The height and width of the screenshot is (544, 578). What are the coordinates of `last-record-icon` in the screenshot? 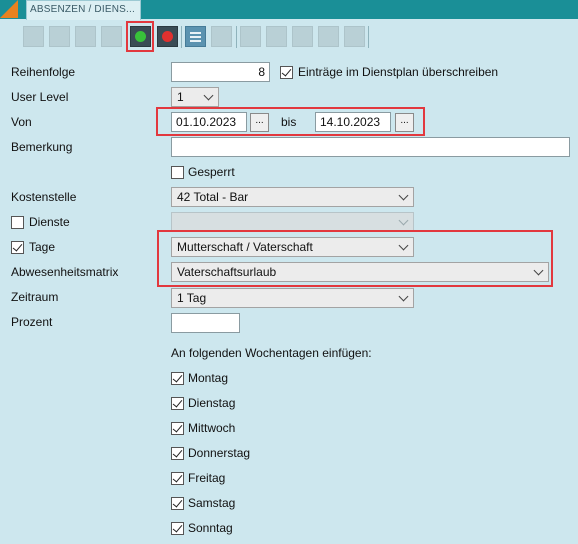 It's located at (328, 36).